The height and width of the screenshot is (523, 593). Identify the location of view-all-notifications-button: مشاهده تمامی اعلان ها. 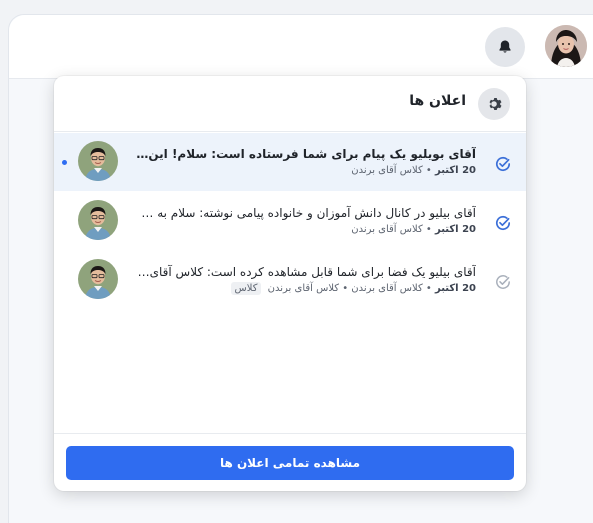
(290, 463).